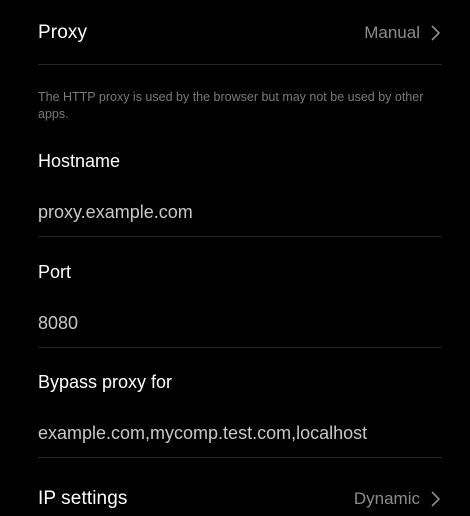 The width and height of the screenshot is (470, 516). What do you see at coordinates (240, 323) in the screenshot?
I see `port-input: 8080` at bounding box center [240, 323].